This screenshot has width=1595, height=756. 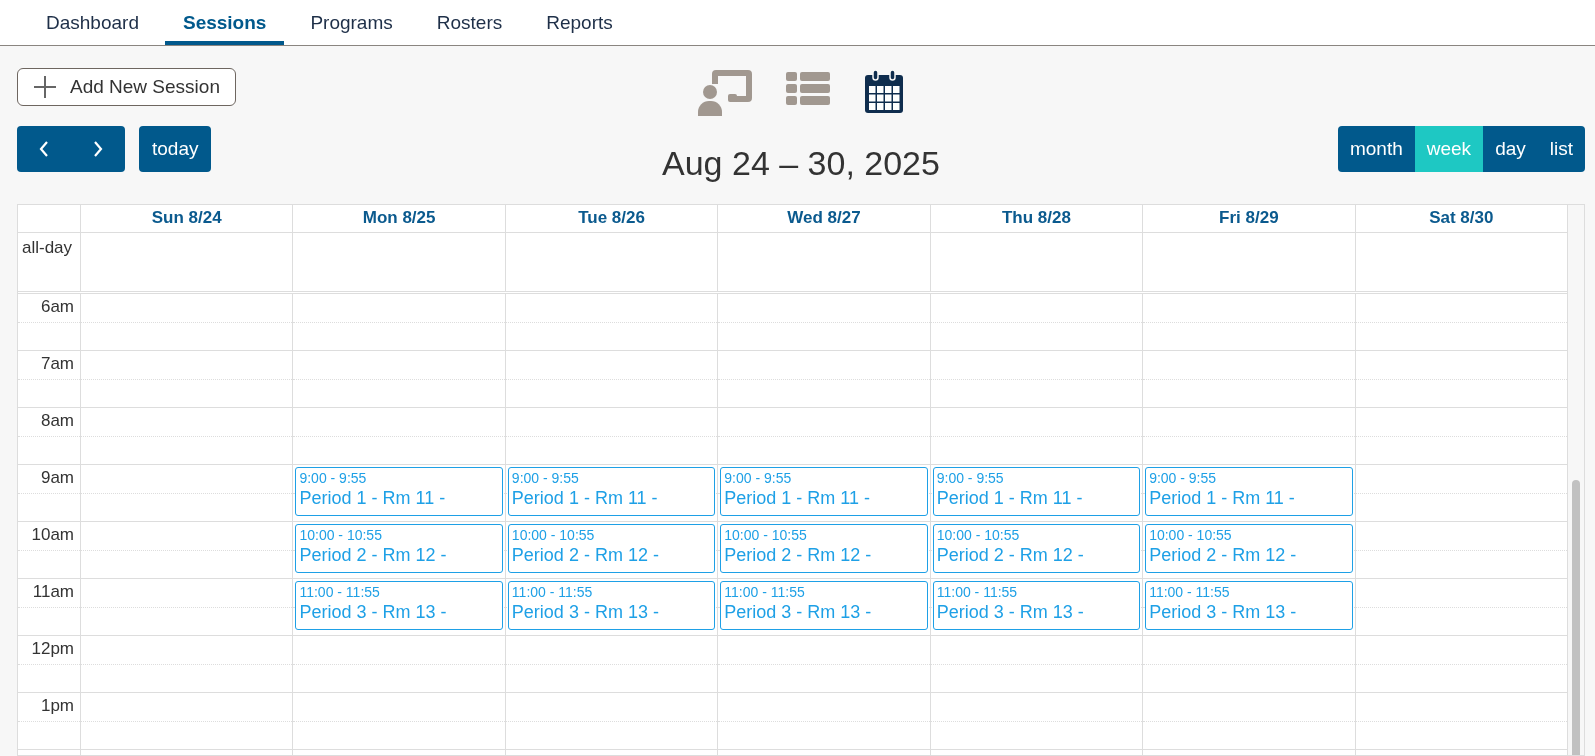 I want to click on day-header: Mon 8/25, so click(x=399, y=217).